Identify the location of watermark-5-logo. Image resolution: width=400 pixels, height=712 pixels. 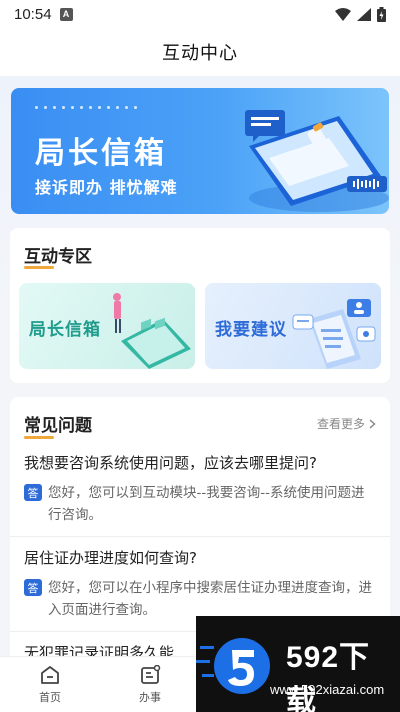
(233, 666).